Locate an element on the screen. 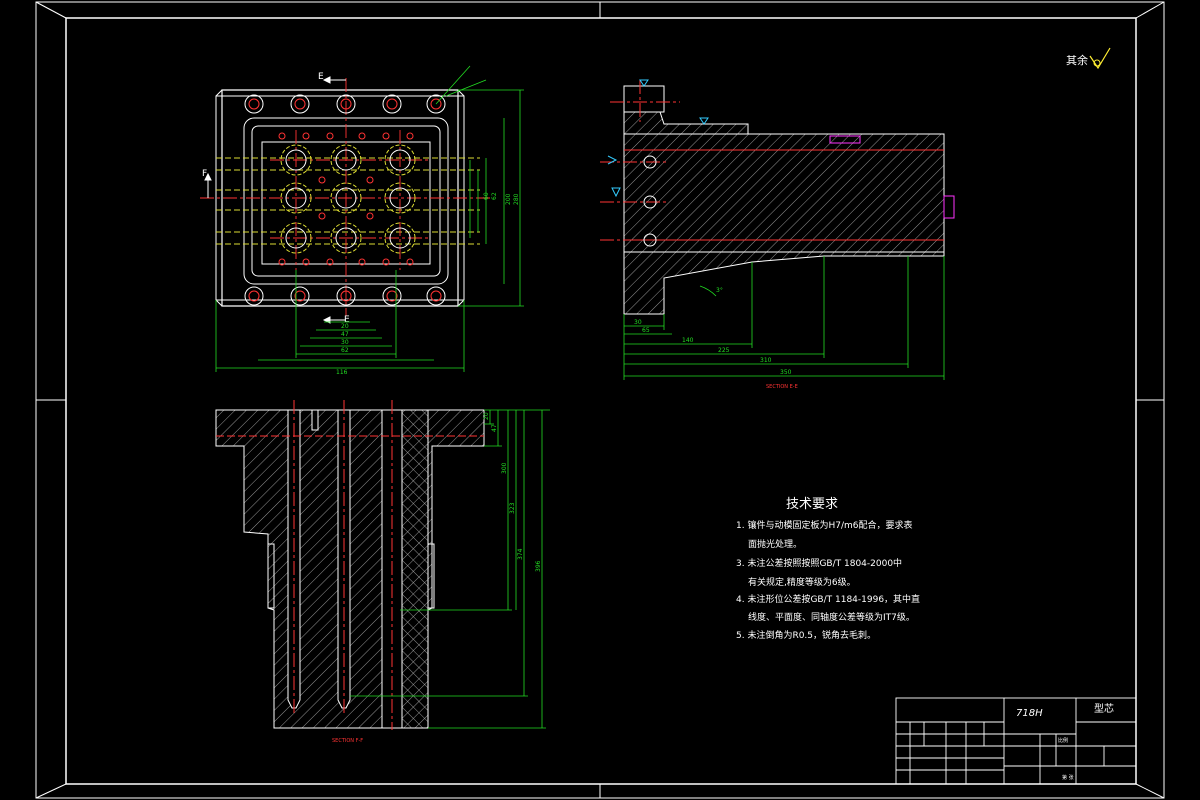 This screenshot has height=800, width=1200. section-ee-label: SECTION E-E is located at coordinates (782, 387).